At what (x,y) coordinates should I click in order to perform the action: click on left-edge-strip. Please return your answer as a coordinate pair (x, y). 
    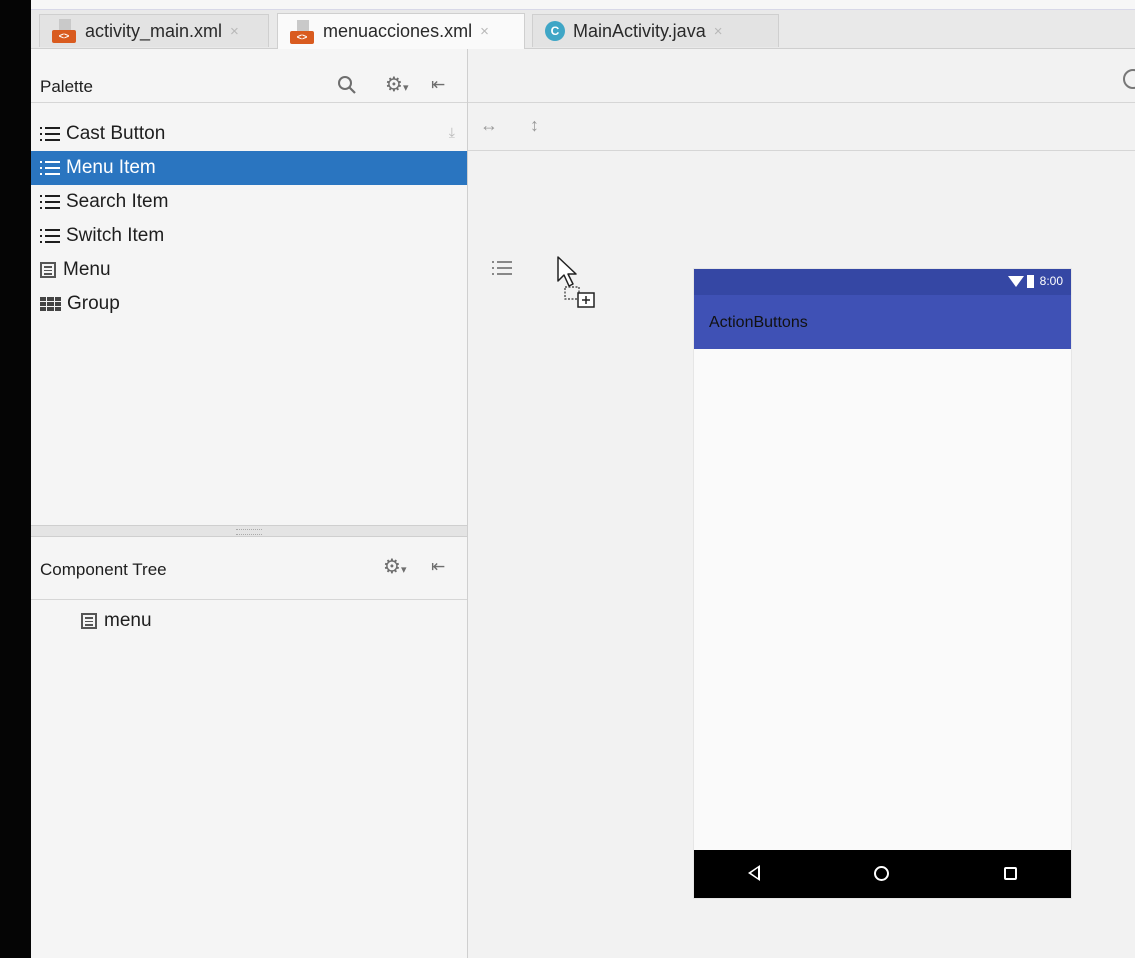
    Looking at the image, I should click on (15, 479).